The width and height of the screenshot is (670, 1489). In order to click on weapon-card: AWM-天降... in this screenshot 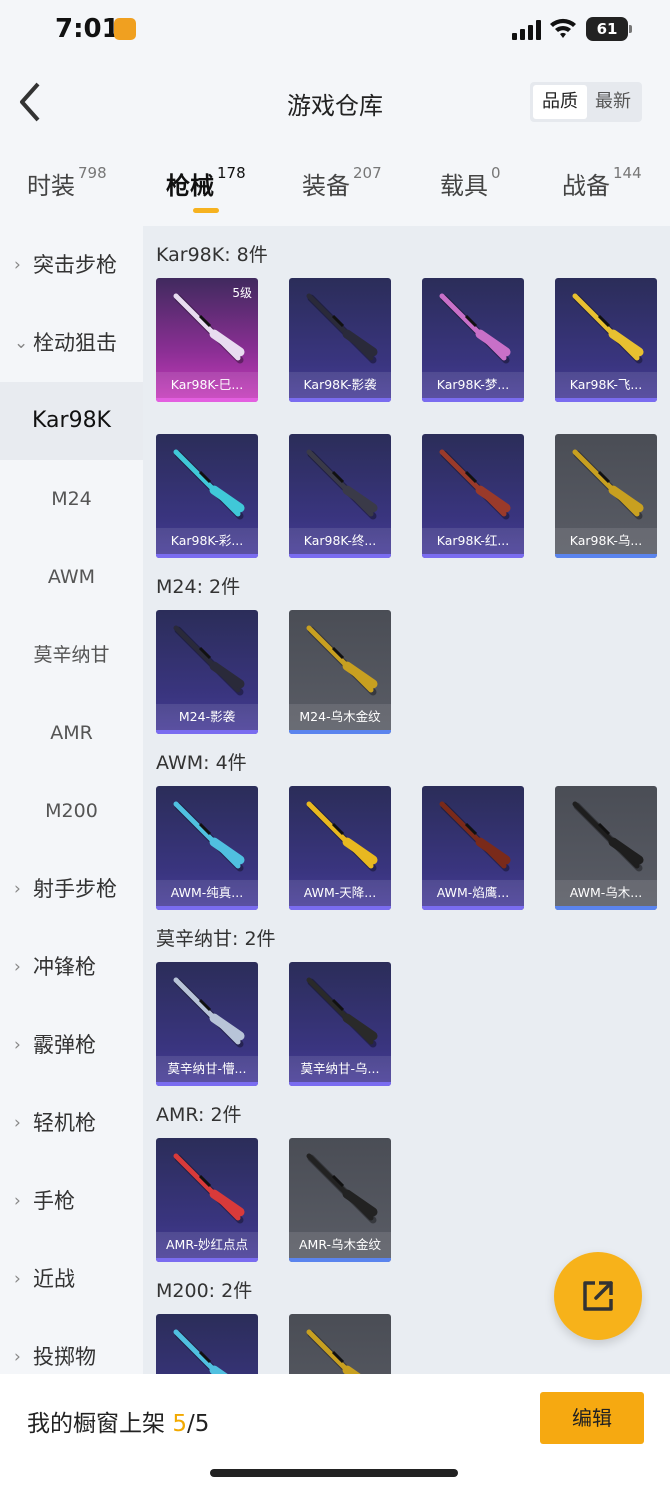, I will do `click(340, 848)`.